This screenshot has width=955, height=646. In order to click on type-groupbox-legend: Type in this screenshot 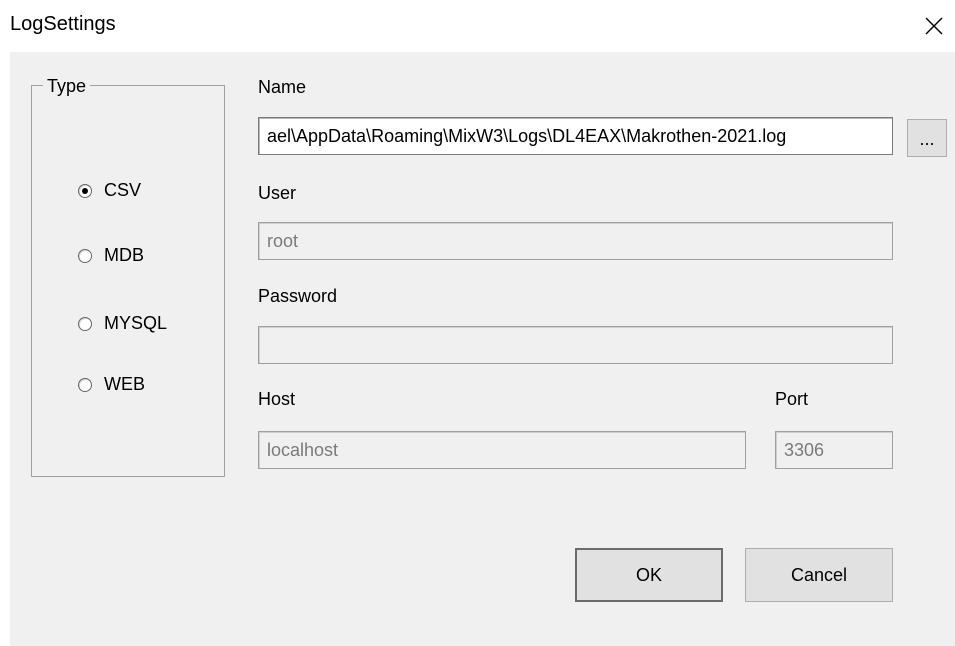, I will do `click(67, 86)`.